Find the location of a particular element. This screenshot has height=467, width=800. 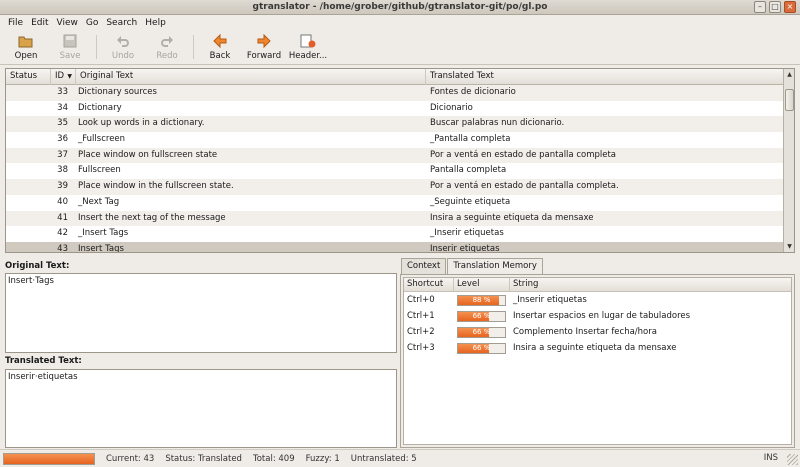

translated-cell: _Inserir etiquetas is located at coordinates (467, 233).